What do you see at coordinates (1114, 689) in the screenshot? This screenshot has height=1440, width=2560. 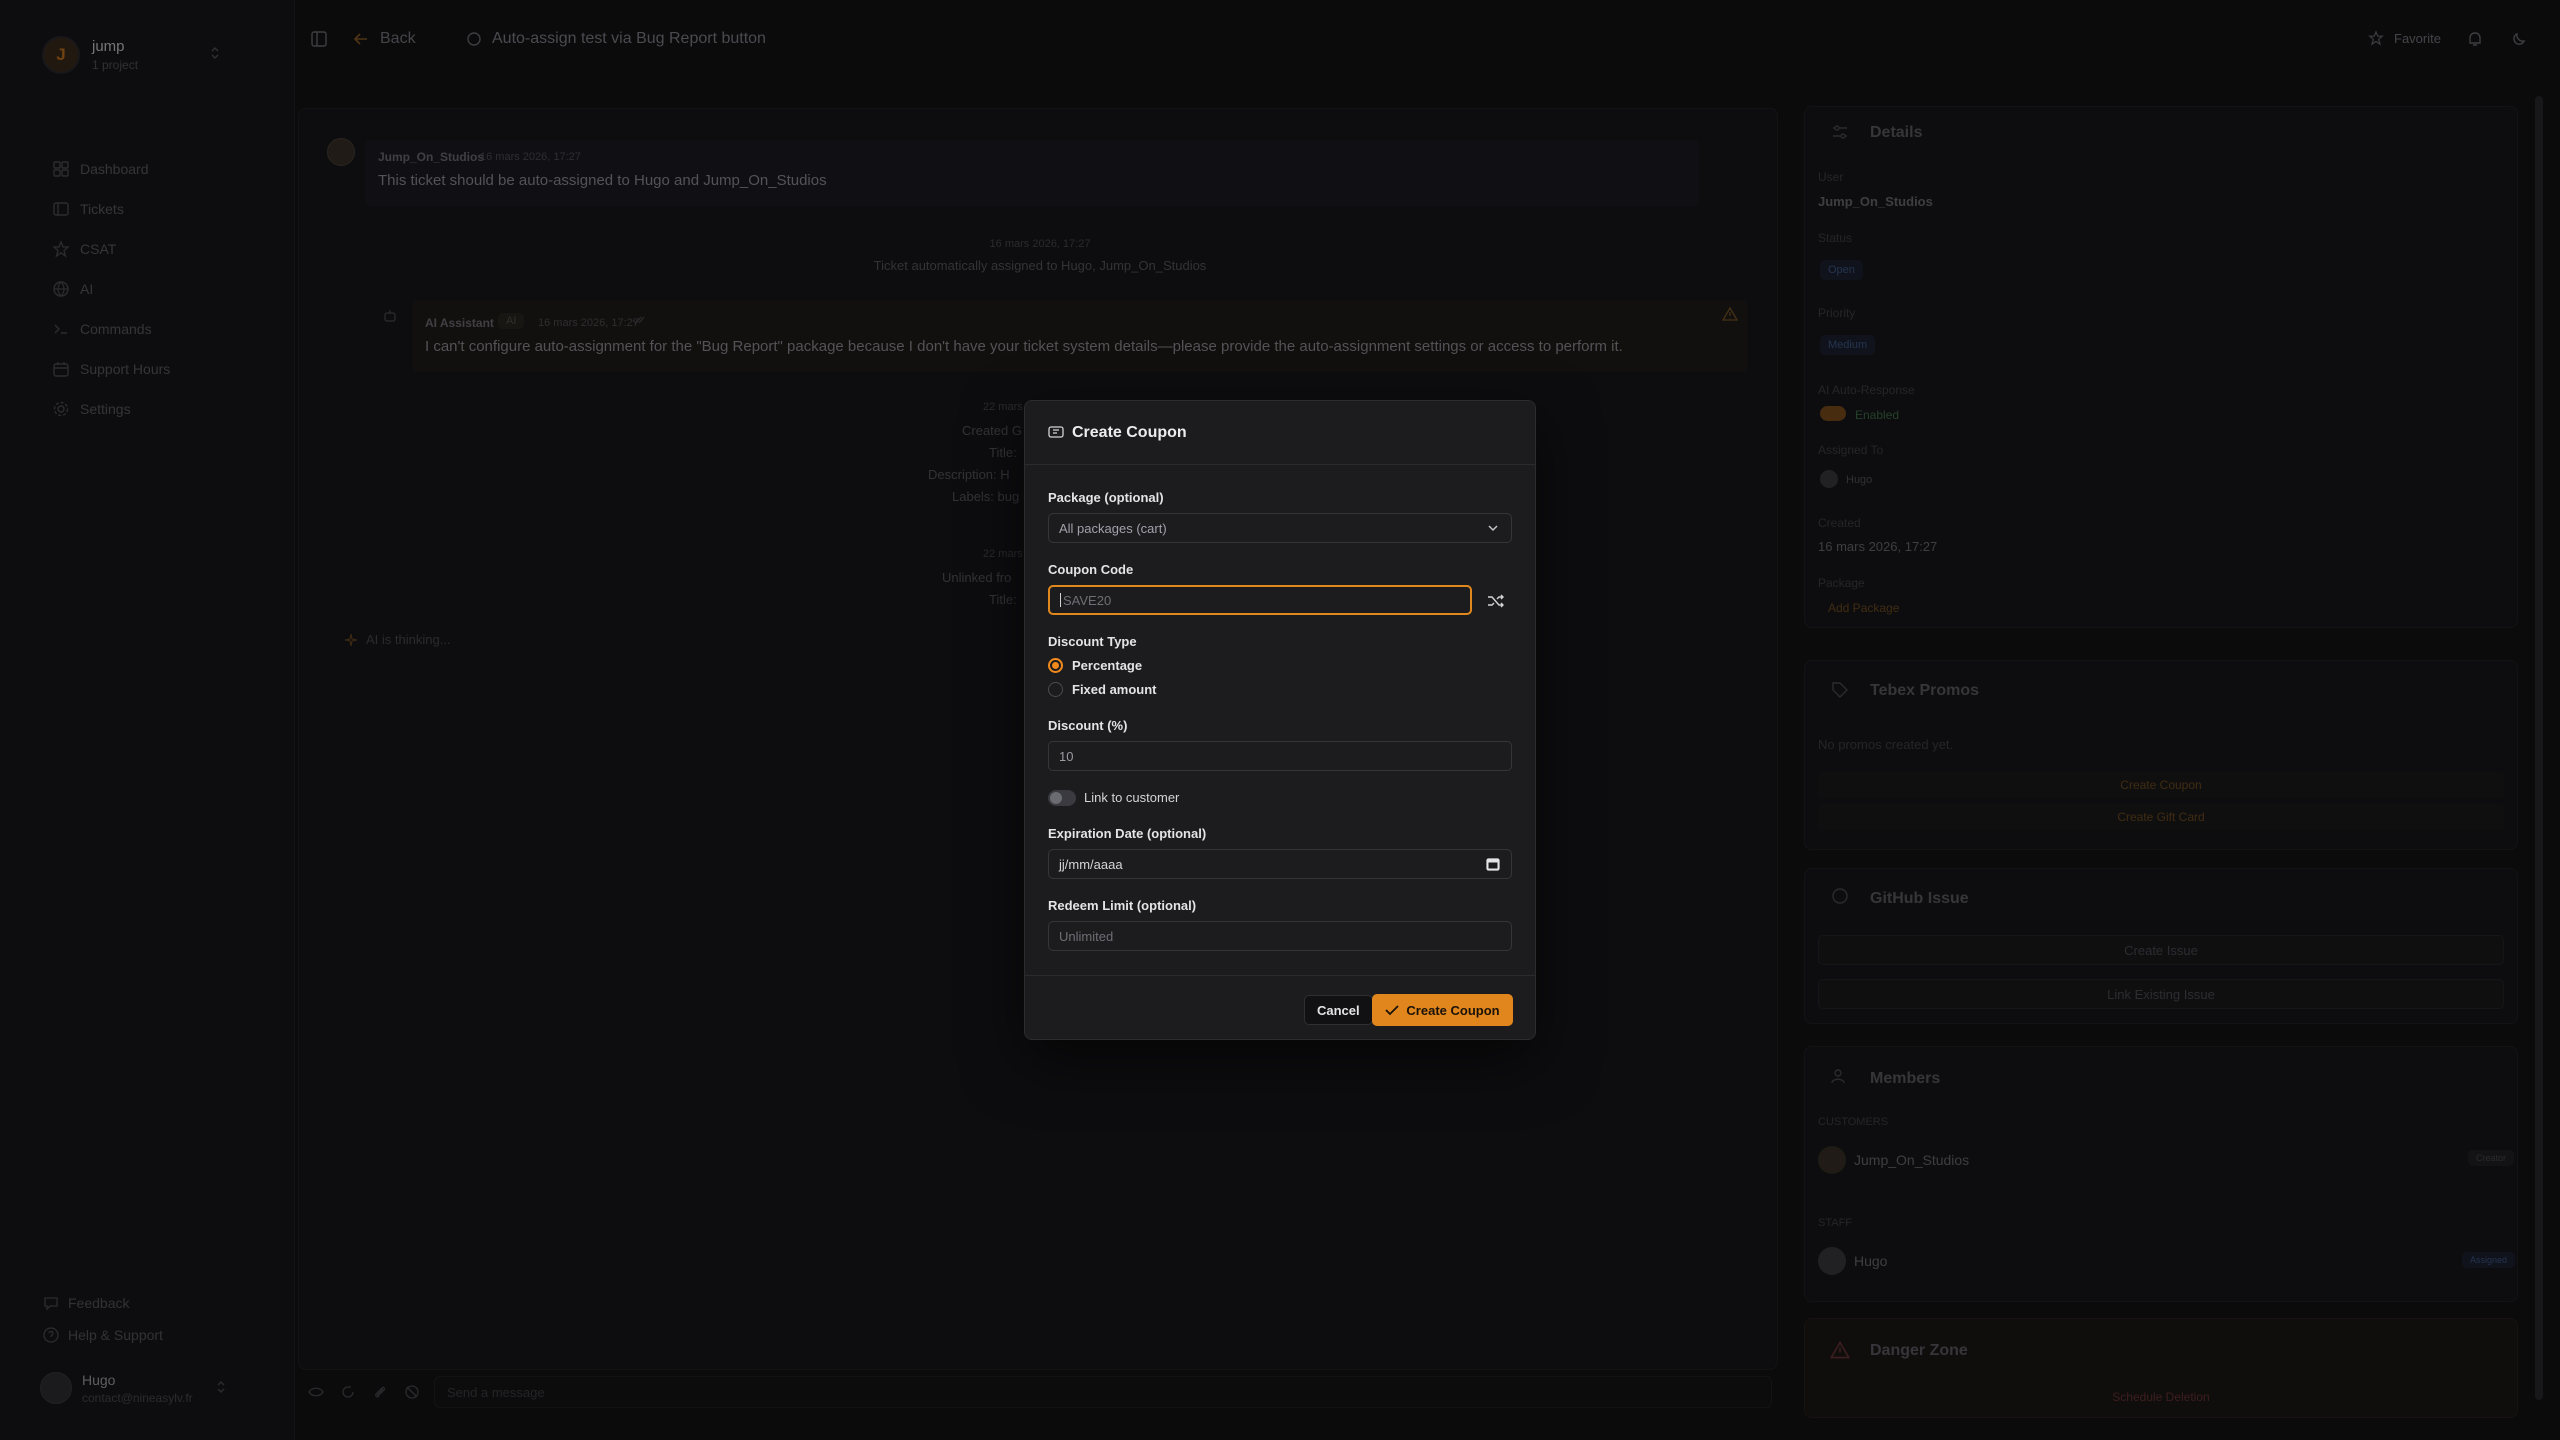 I see `fixed-amount-label: Fixed amount` at bounding box center [1114, 689].